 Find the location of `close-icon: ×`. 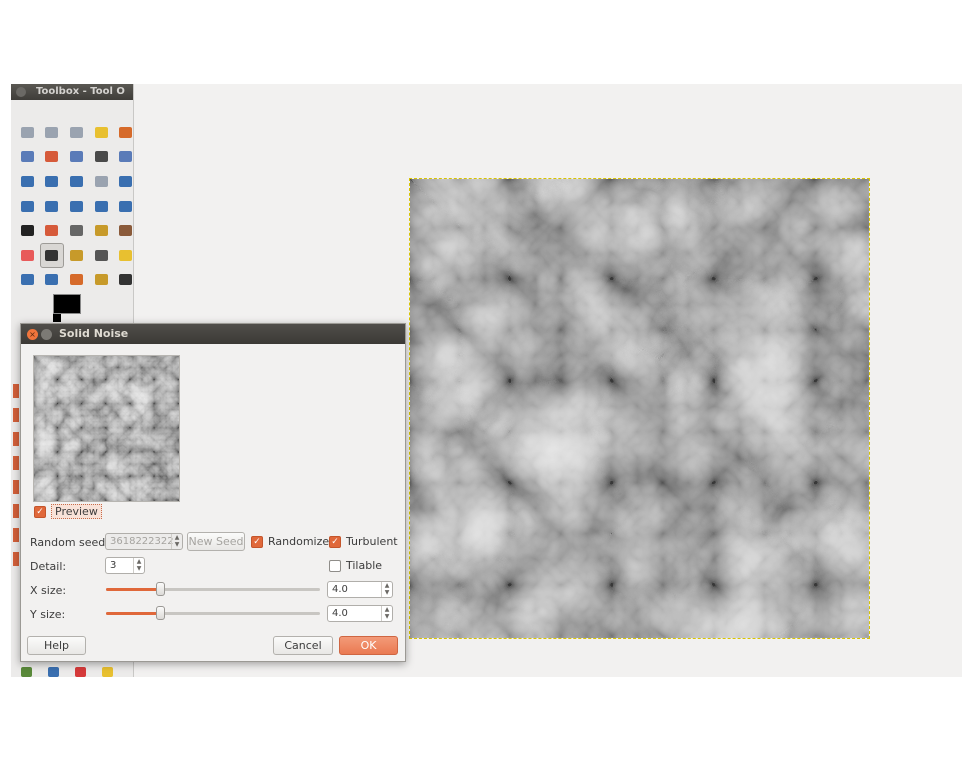

close-icon: × is located at coordinates (32, 334).